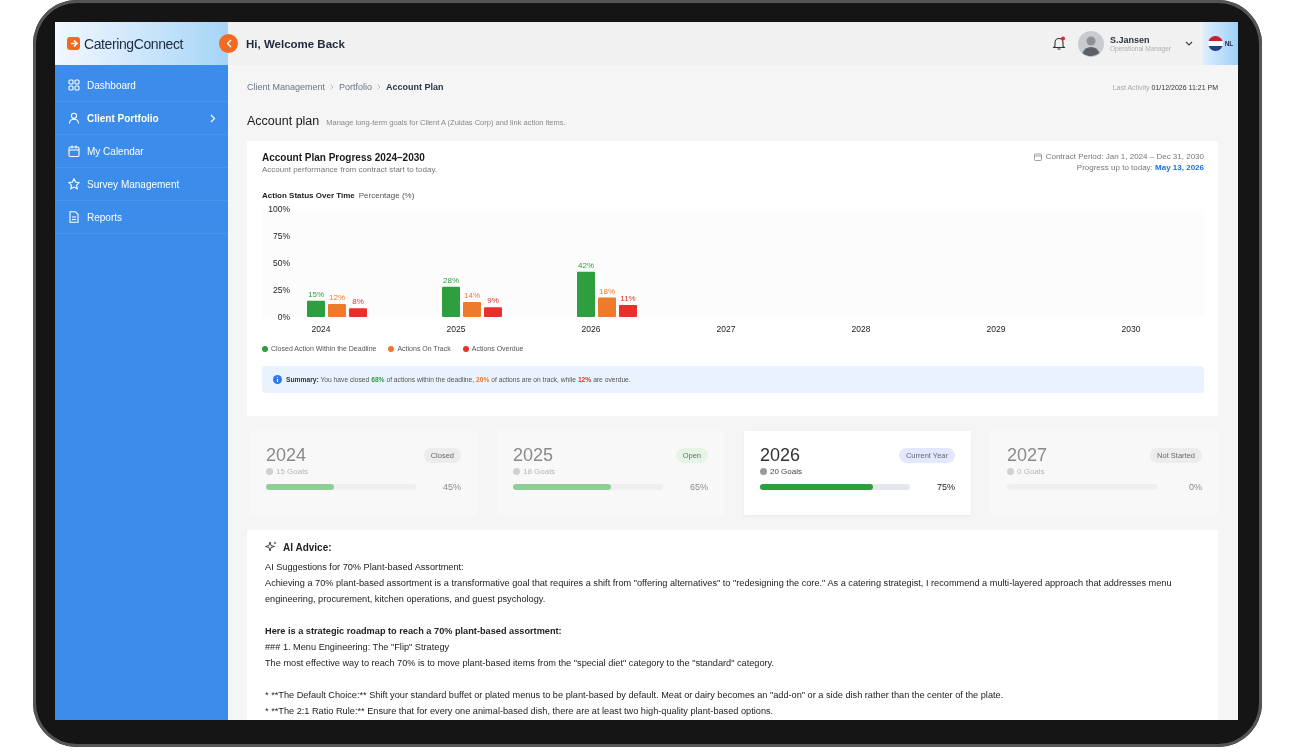 This screenshot has width=1295, height=755. I want to click on sidebar-item: Reports, so click(141, 217).